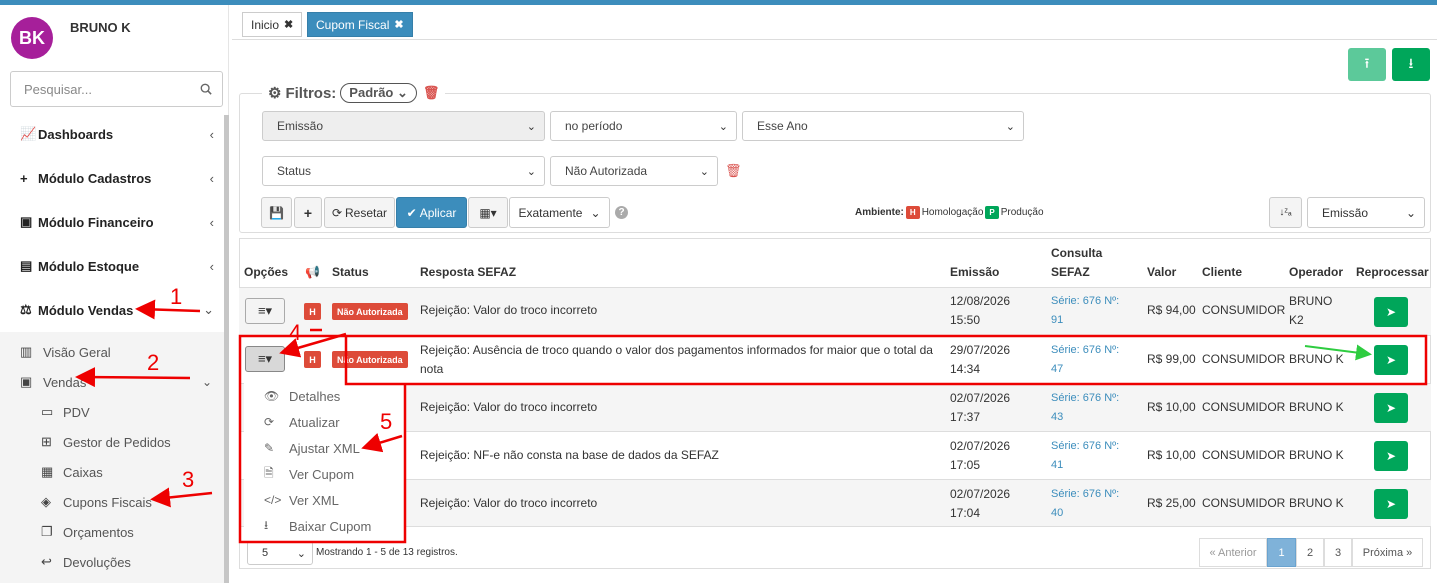 The image size is (1437, 583). I want to click on upload-button: ⭱, so click(1367, 64).